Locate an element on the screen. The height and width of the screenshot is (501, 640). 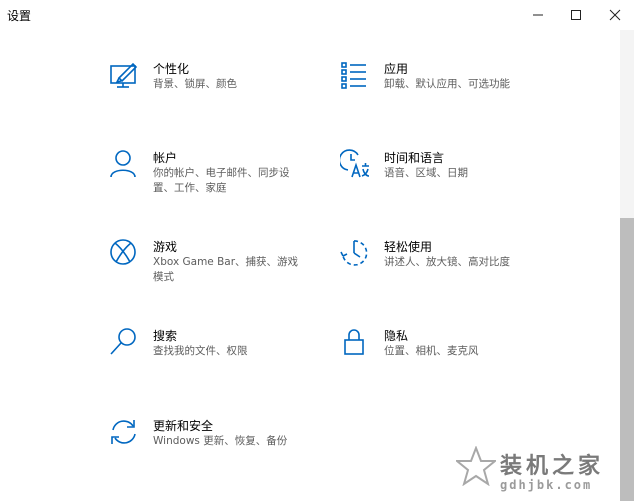
tile-description: 位置、相机、麦克风 is located at coordinates (431, 351).